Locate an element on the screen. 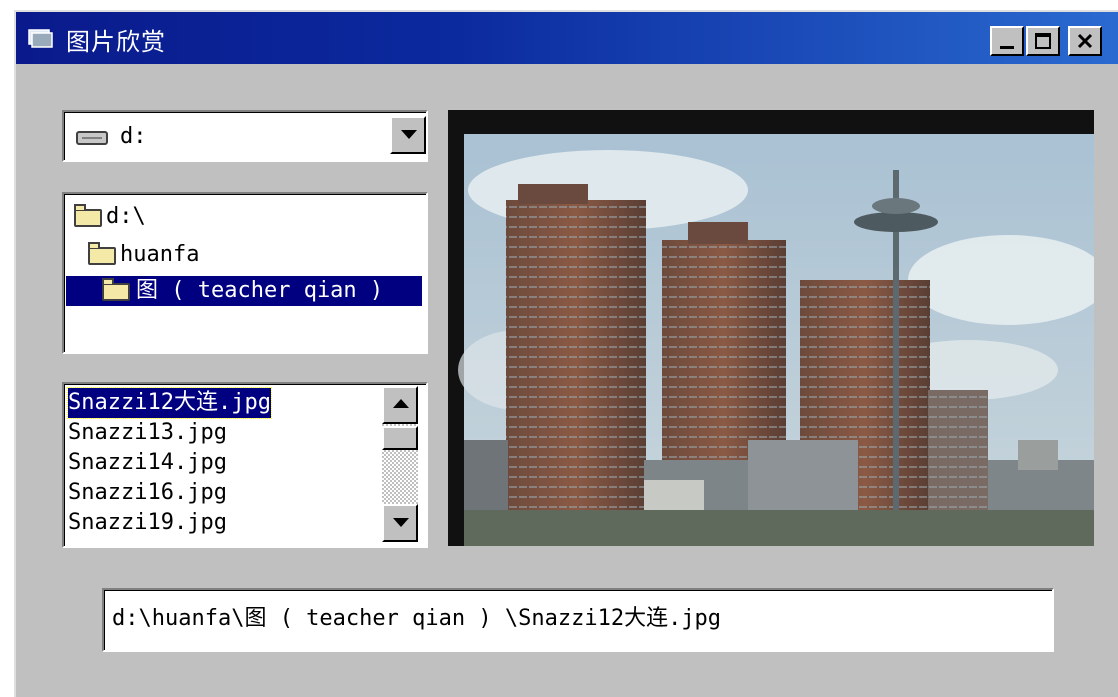  drive-value: d: is located at coordinates (133, 136).